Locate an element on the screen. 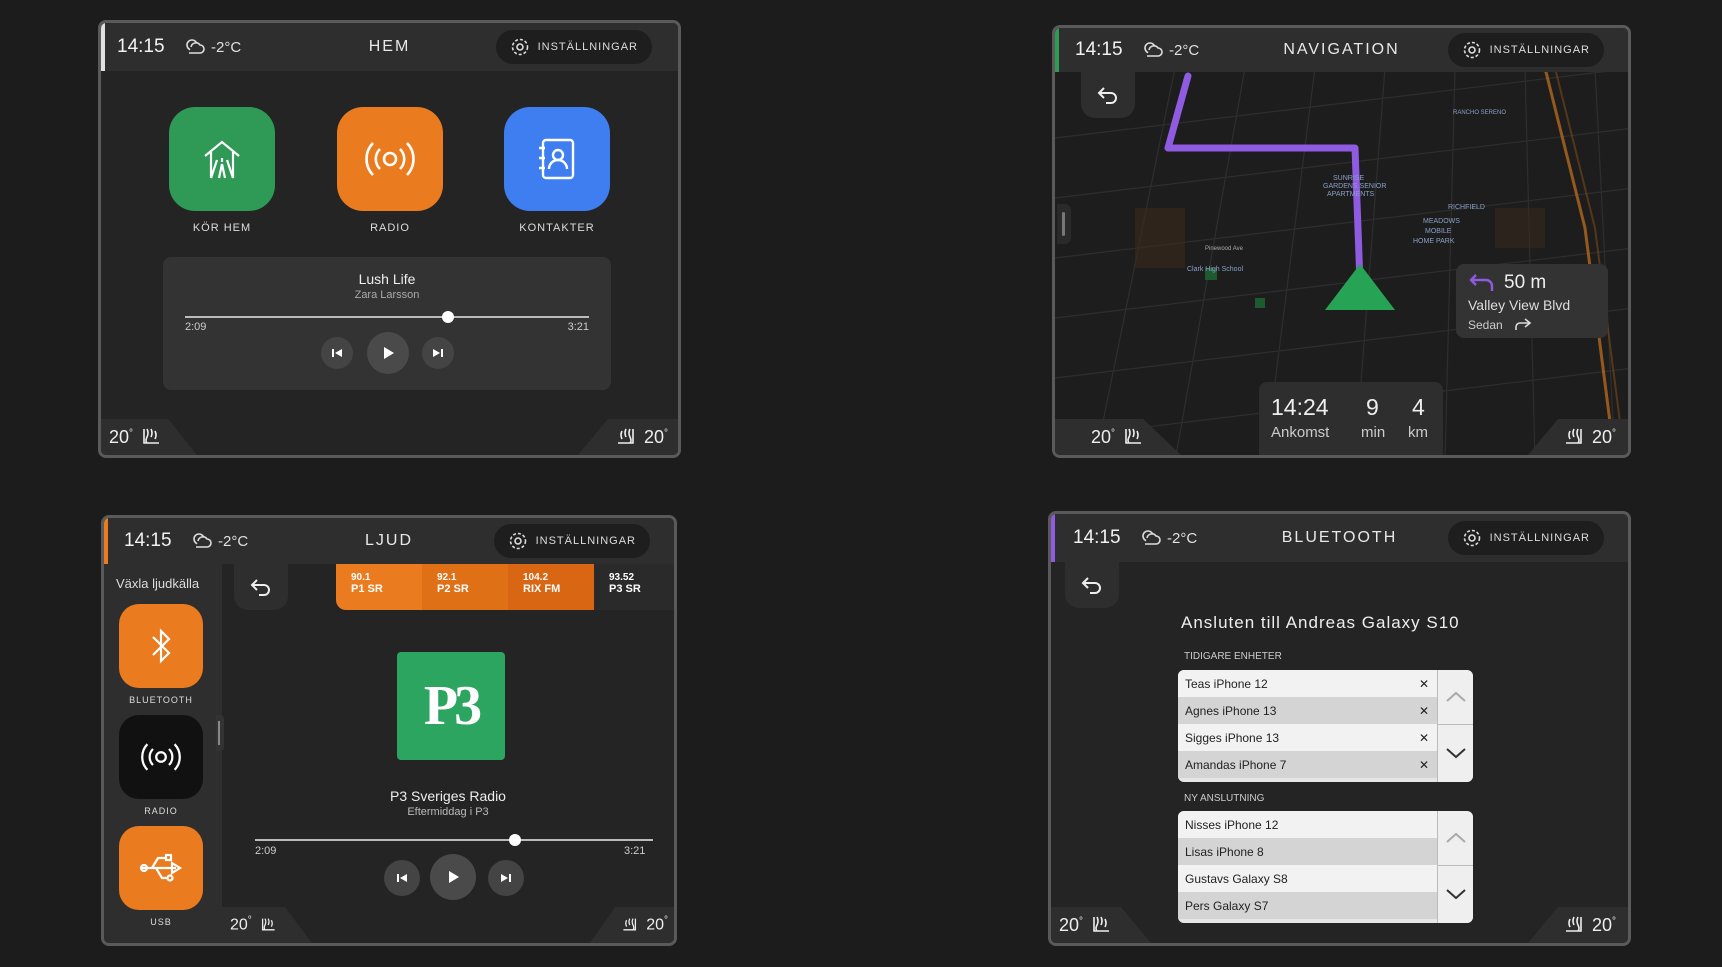  turn-left-icon is located at coordinates (1481, 282).